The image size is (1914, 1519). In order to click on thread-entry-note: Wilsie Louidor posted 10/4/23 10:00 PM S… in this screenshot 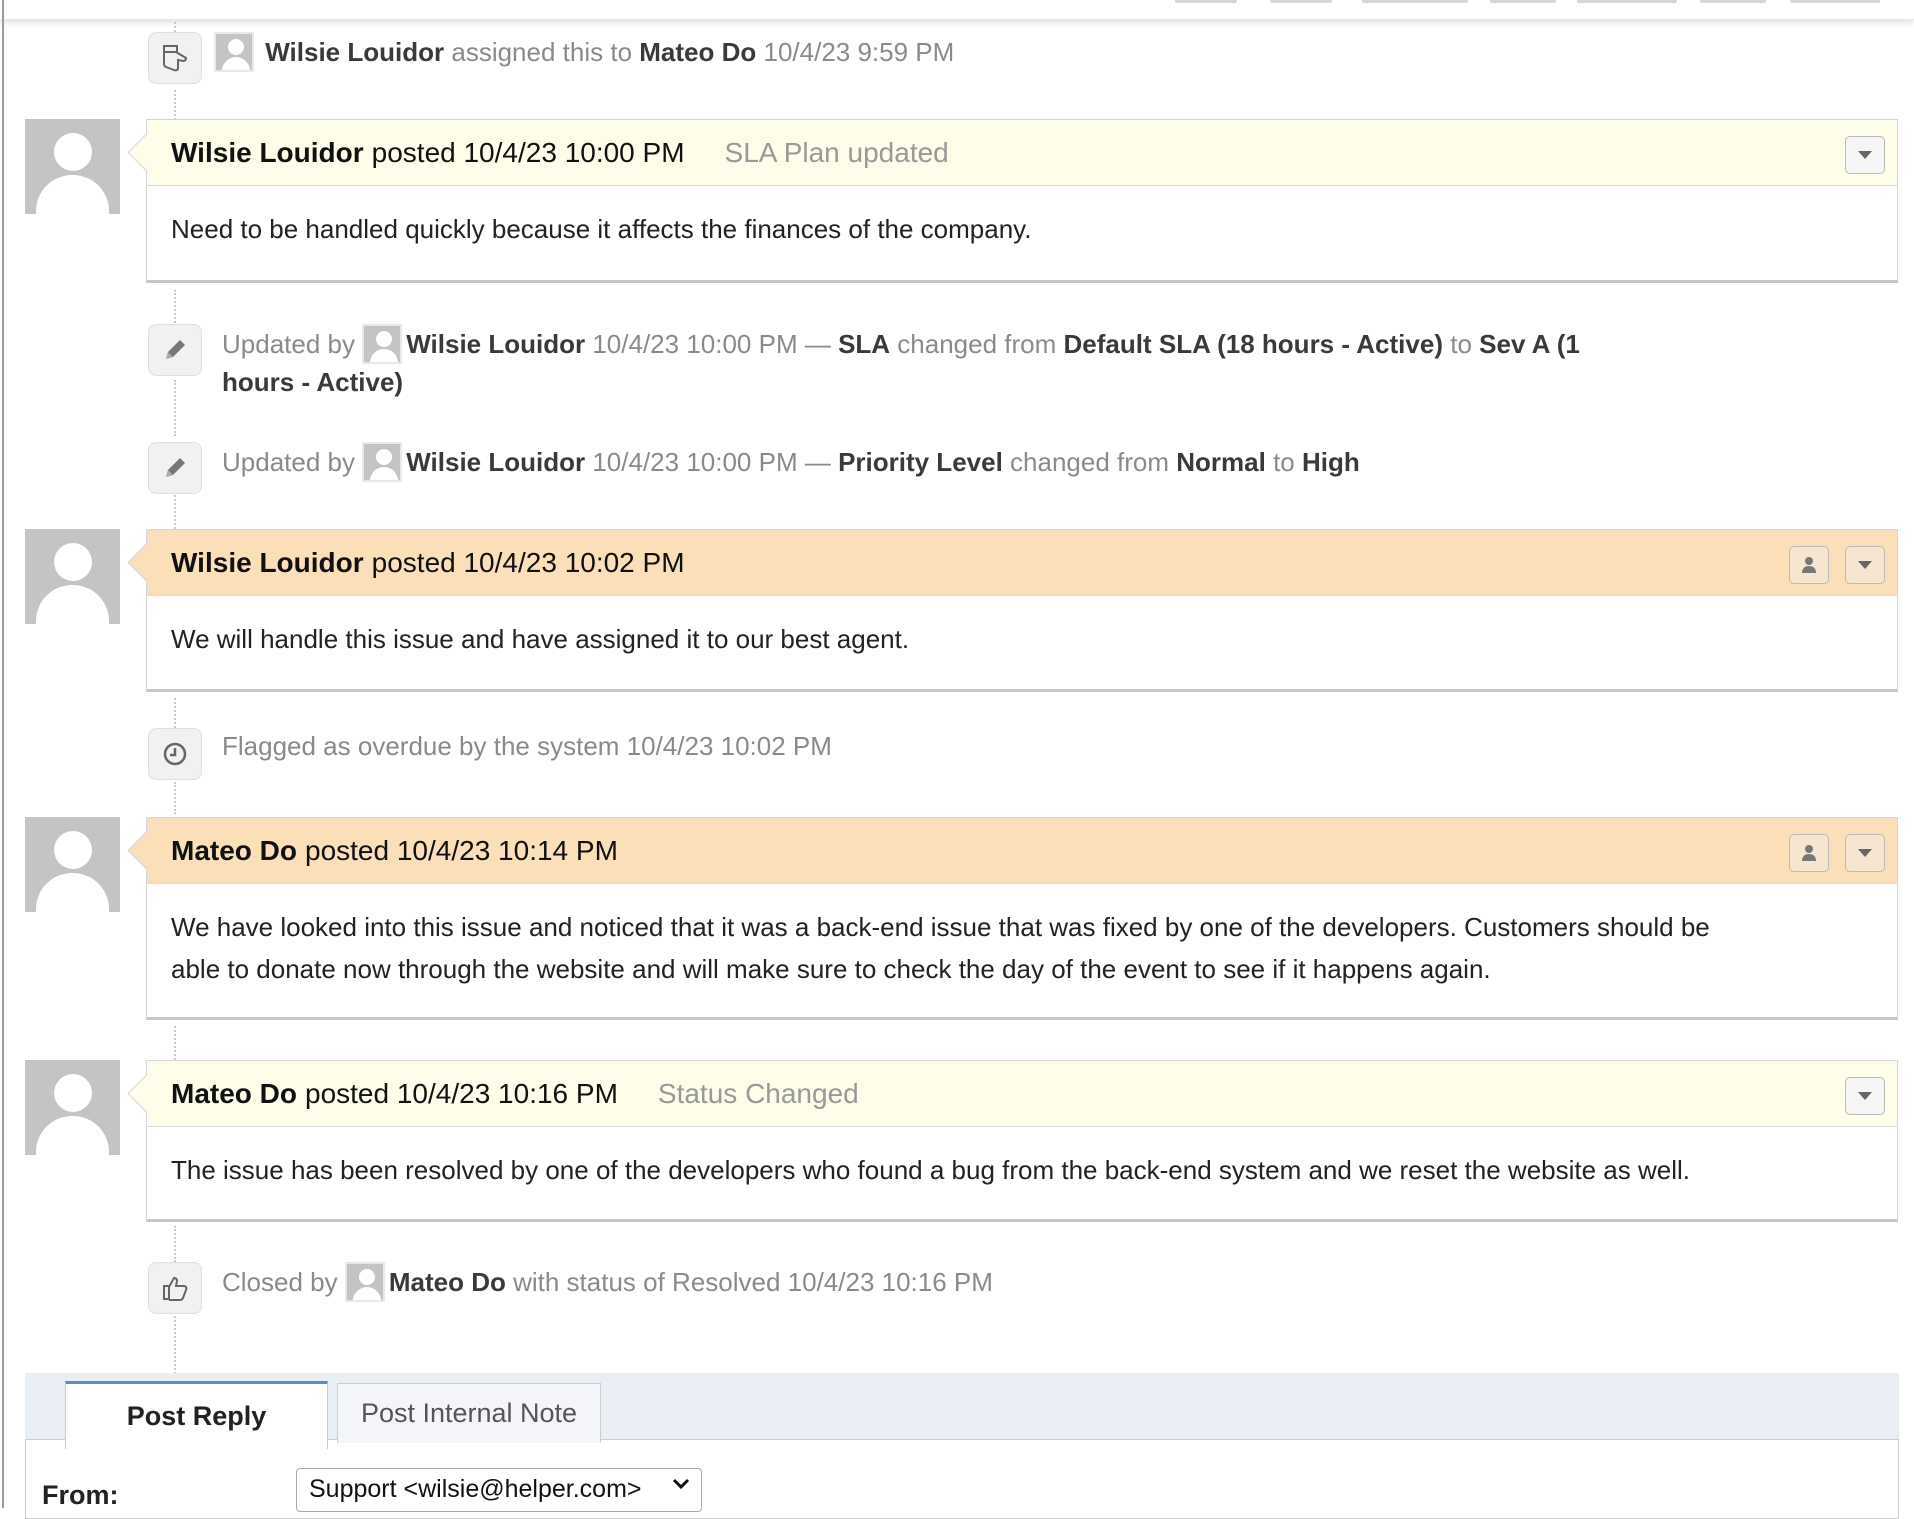, I will do `click(1022, 201)`.